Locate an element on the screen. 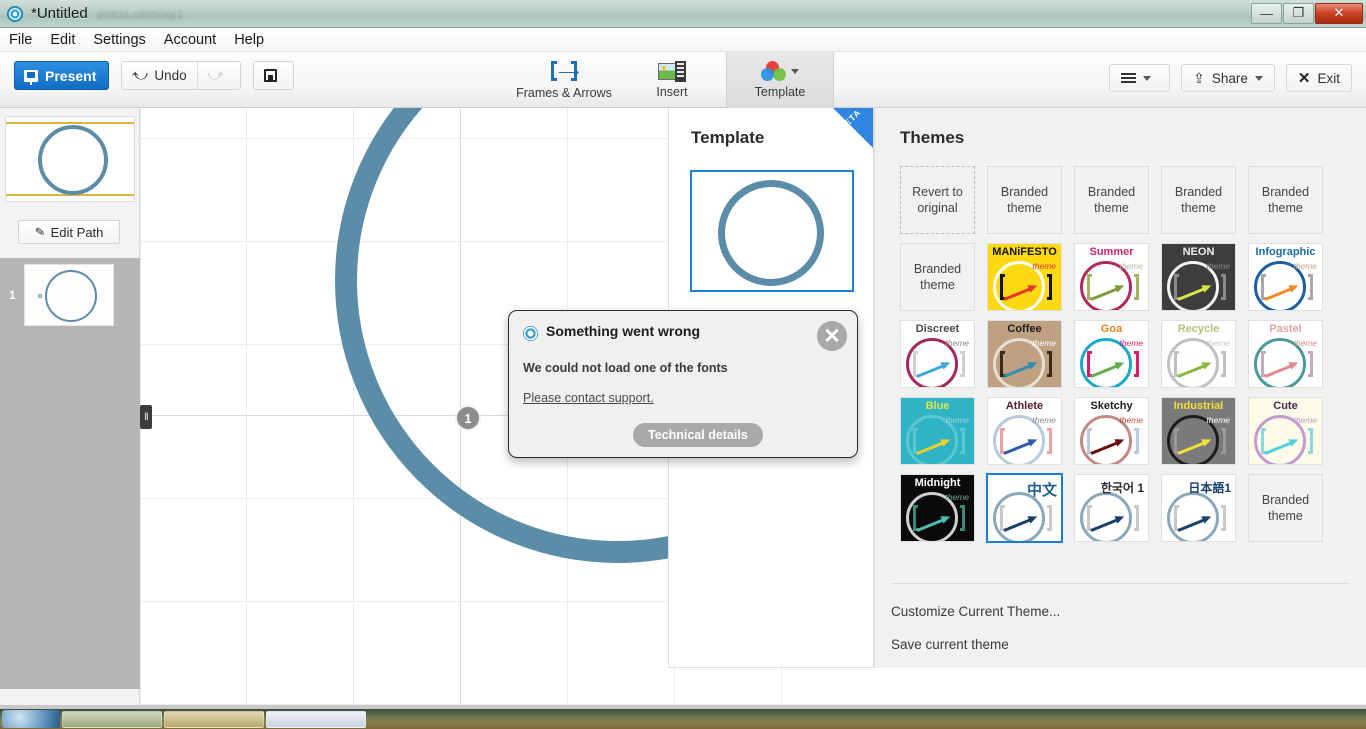  slide-number: 1 is located at coordinates (12, 295).